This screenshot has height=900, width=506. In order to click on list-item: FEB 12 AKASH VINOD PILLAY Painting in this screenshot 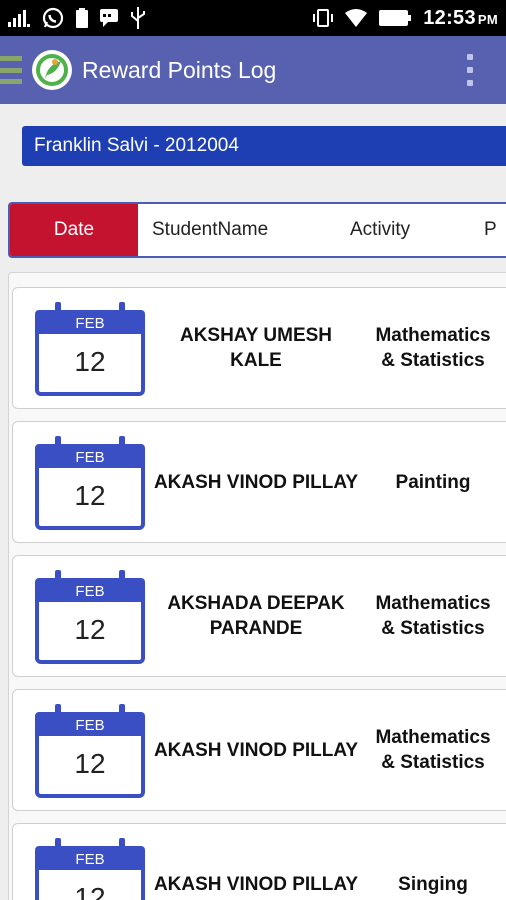, I will do `click(259, 482)`.